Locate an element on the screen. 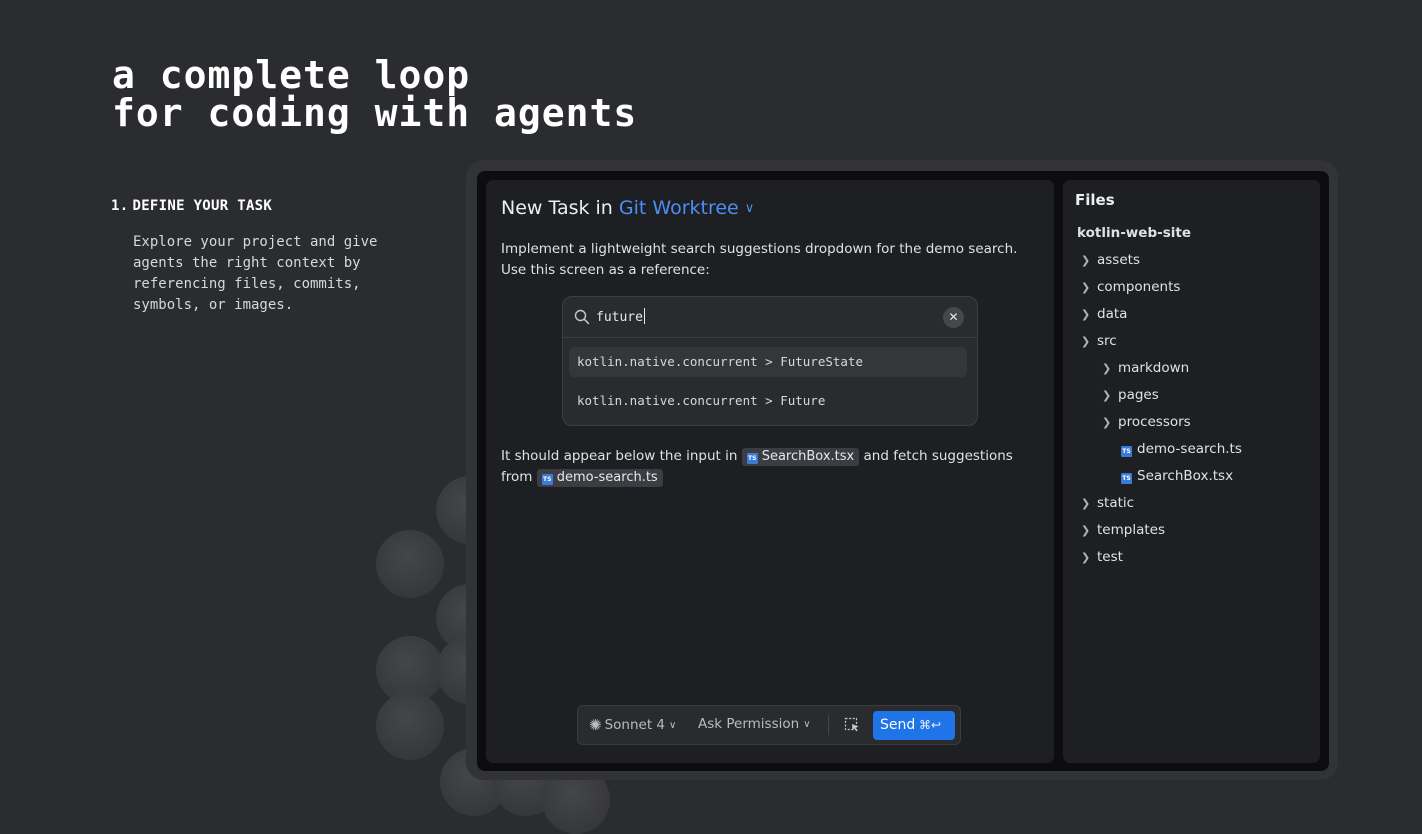 The height and width of the screenshot is (834, 1422). tree-item-label: markdown is located at coordinates (1154, 368).